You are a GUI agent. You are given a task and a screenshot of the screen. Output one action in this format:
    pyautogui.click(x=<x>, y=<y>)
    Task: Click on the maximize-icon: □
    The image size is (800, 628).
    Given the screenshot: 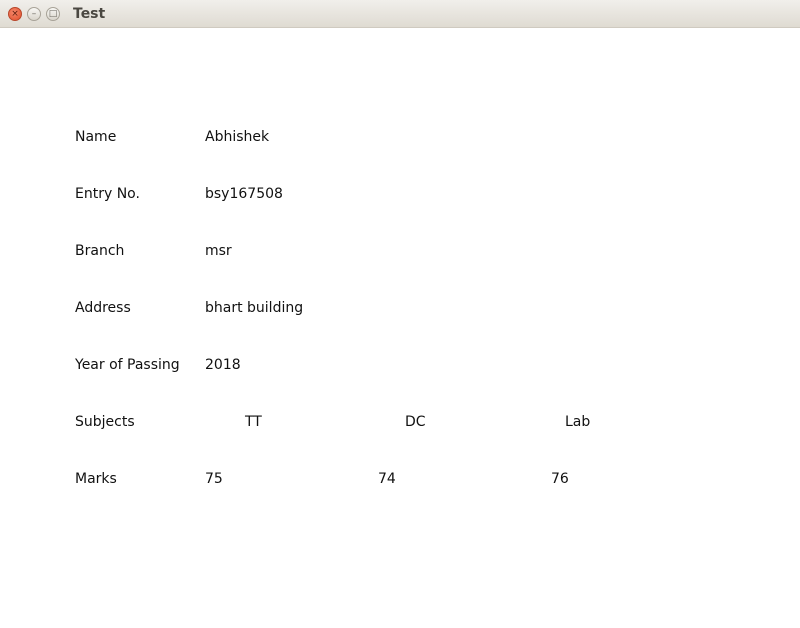 What is the action you would take?
    pyautogui.click(x=53, y=14)
    